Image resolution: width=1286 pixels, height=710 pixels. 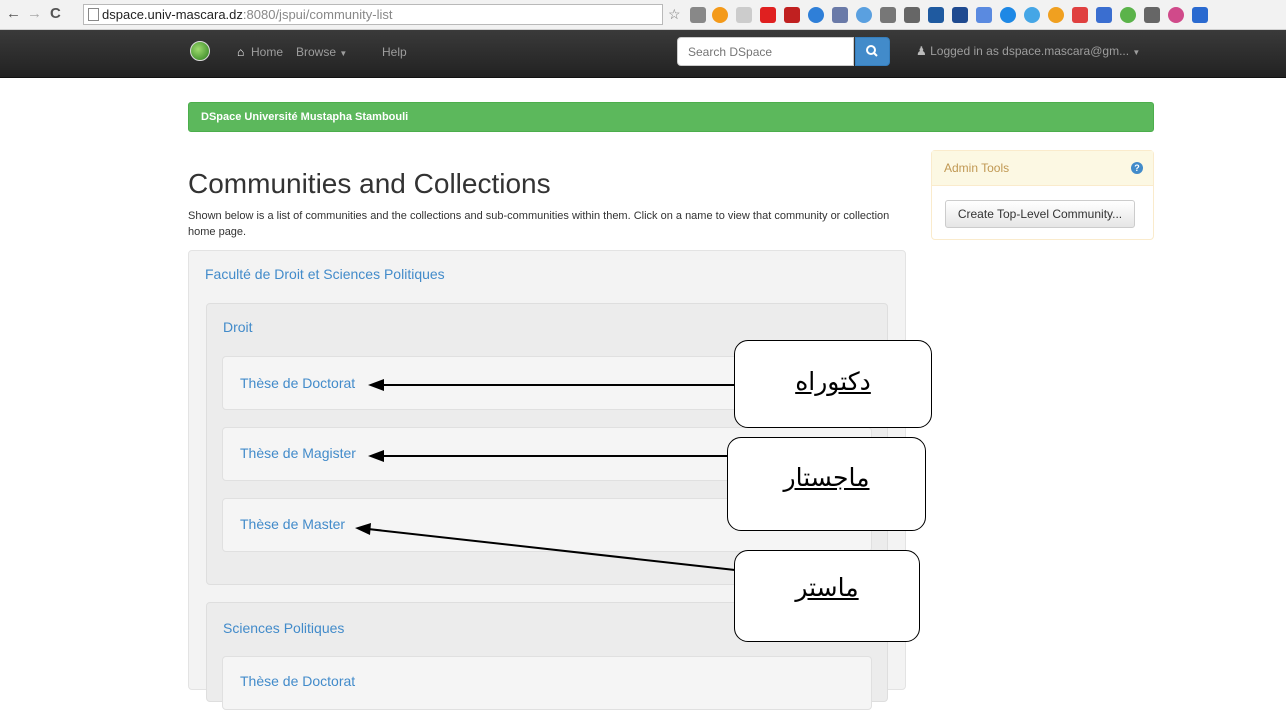 I want to click on arrow-master, so click(x=551, y=549).